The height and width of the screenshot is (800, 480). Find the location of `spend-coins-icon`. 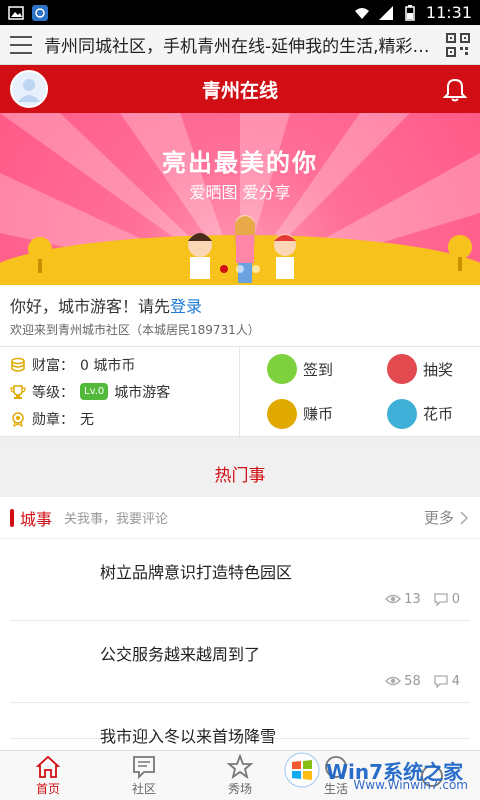

spend-coins-icon is located at coordinates (401, 413).